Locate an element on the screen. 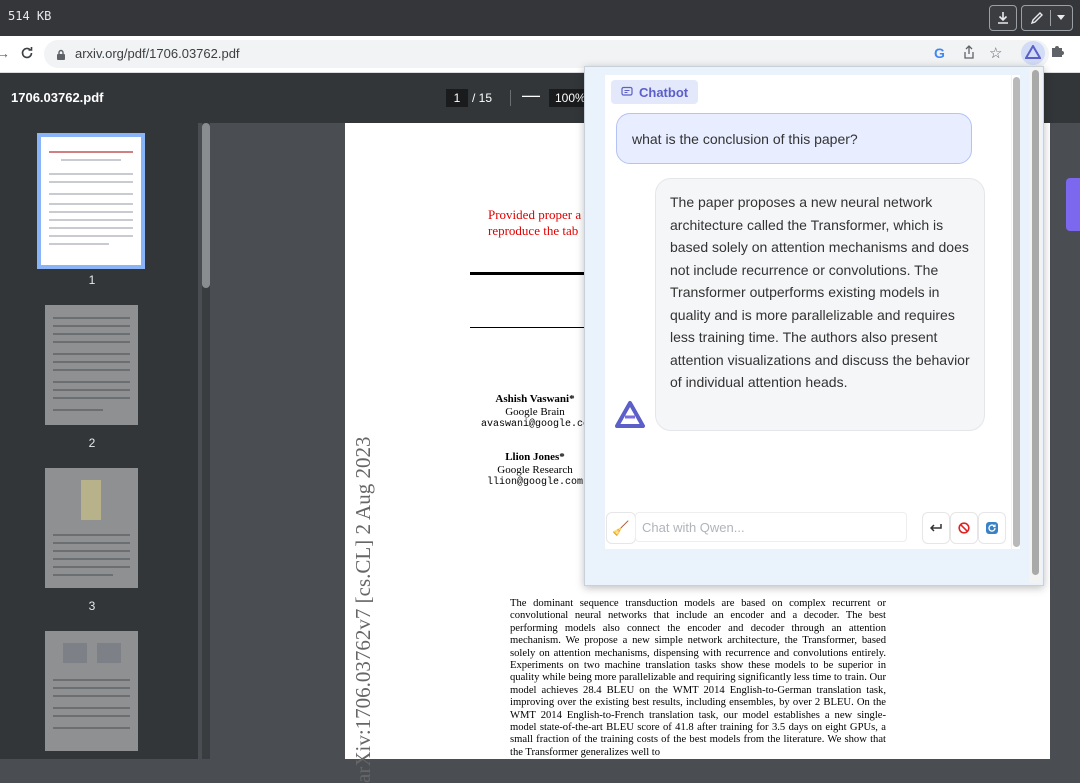 The height and width of the screenshot is (783, 1080). forward-icon: → is located at coordinates (5, 53).